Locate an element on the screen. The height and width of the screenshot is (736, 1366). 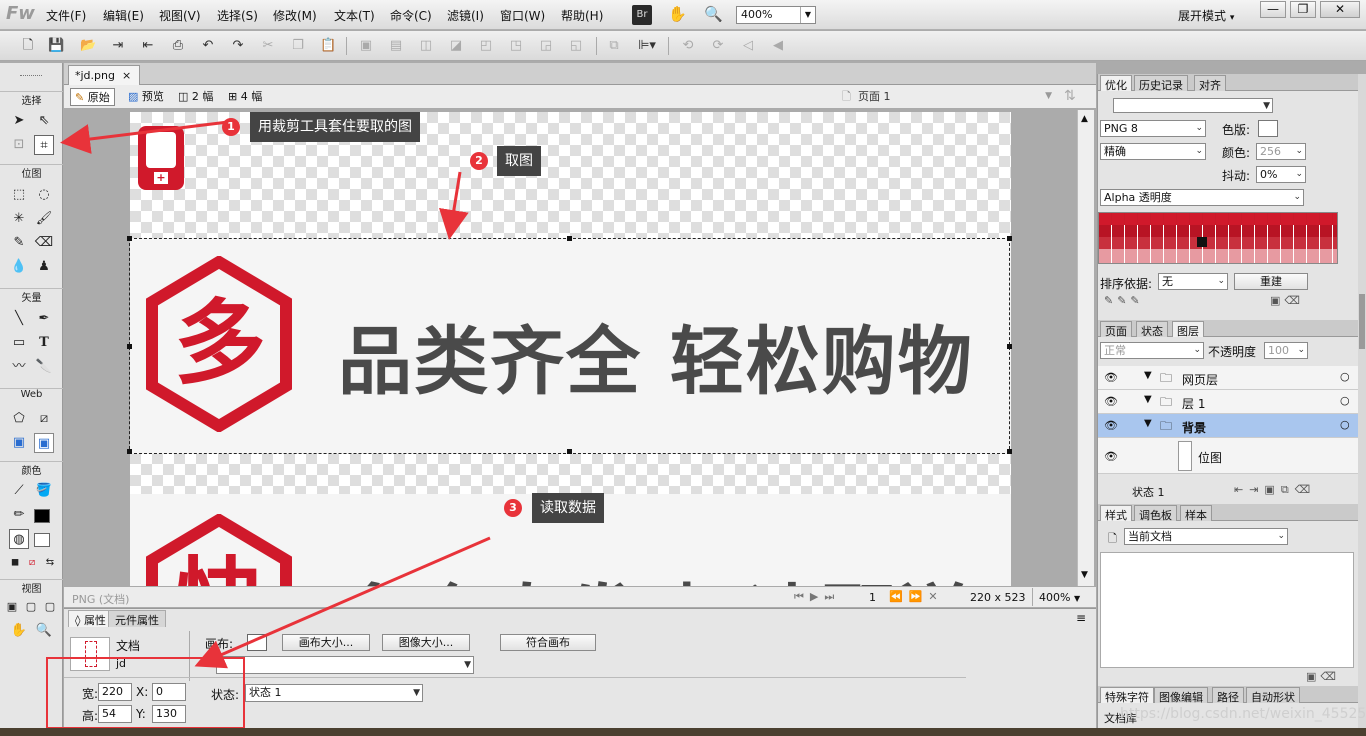
annotation-number-1: 1 is located at coordinates (231, 127).